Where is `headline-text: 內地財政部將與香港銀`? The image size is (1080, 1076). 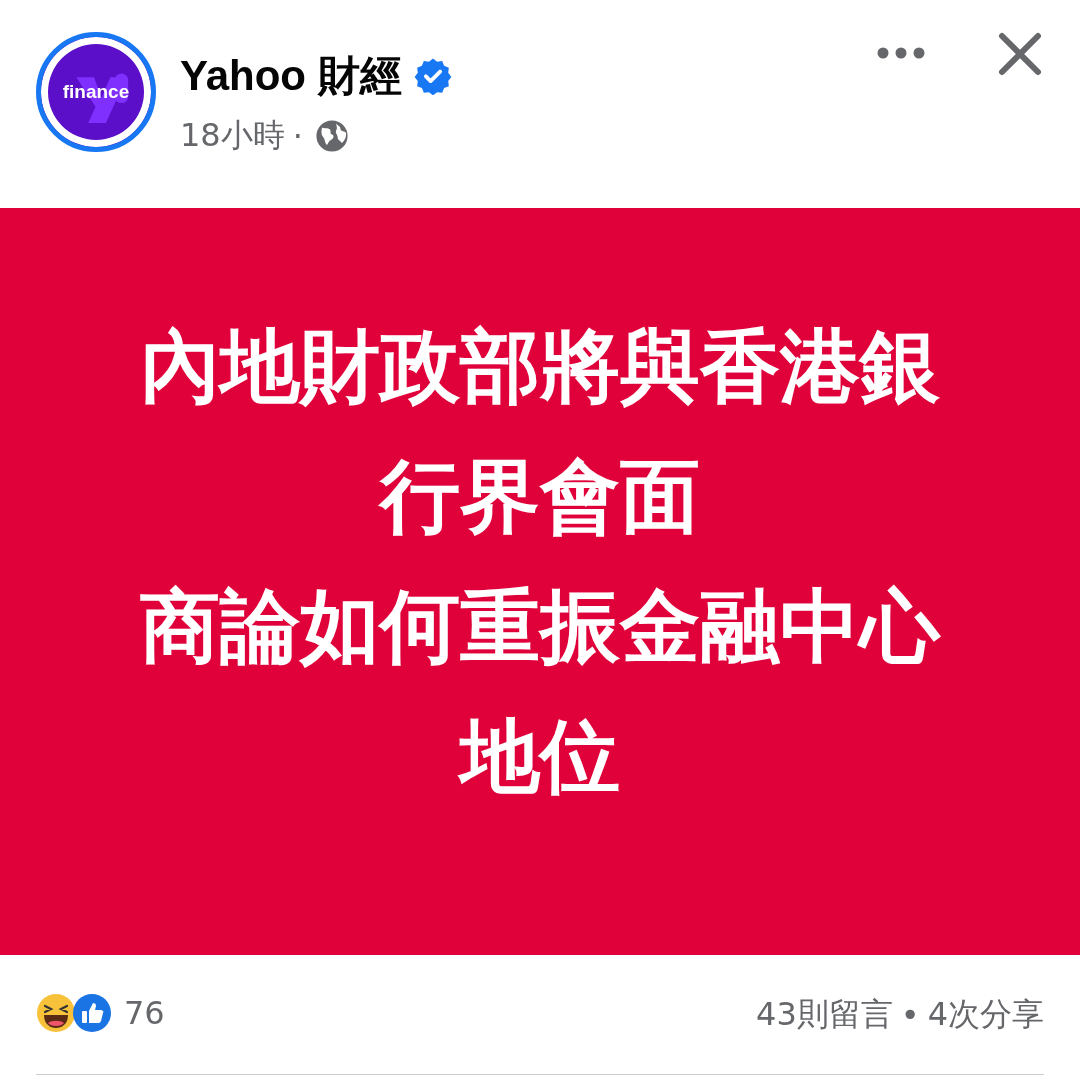
headline-text: 內地財政部將與香港銀 is located at coordinates (540, 366).